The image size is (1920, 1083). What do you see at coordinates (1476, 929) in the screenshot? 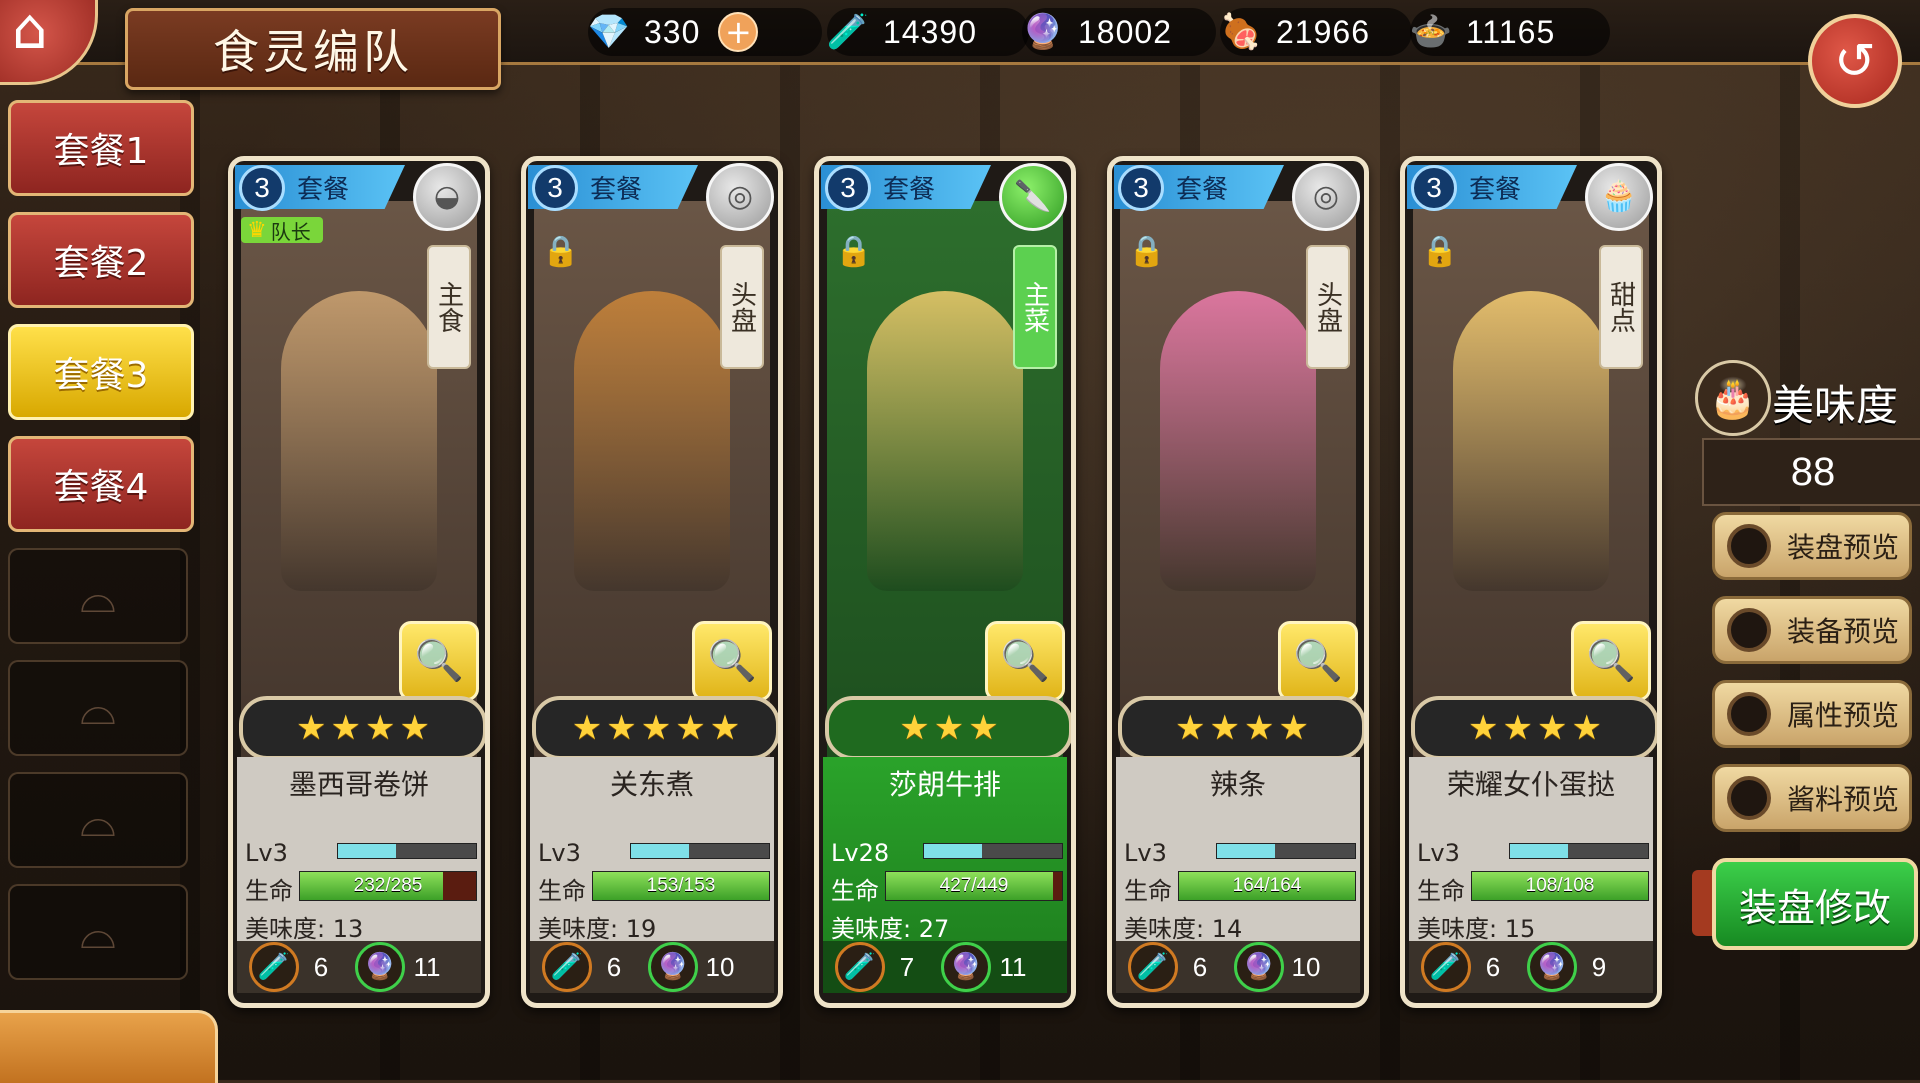
I see `taste-value: 美味度: 15` at bounding box center [1476, 929].